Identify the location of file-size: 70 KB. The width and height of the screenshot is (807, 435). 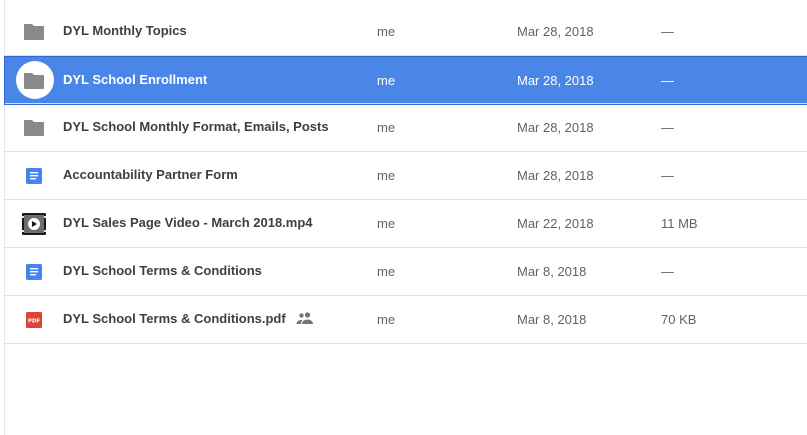
(679, 319).